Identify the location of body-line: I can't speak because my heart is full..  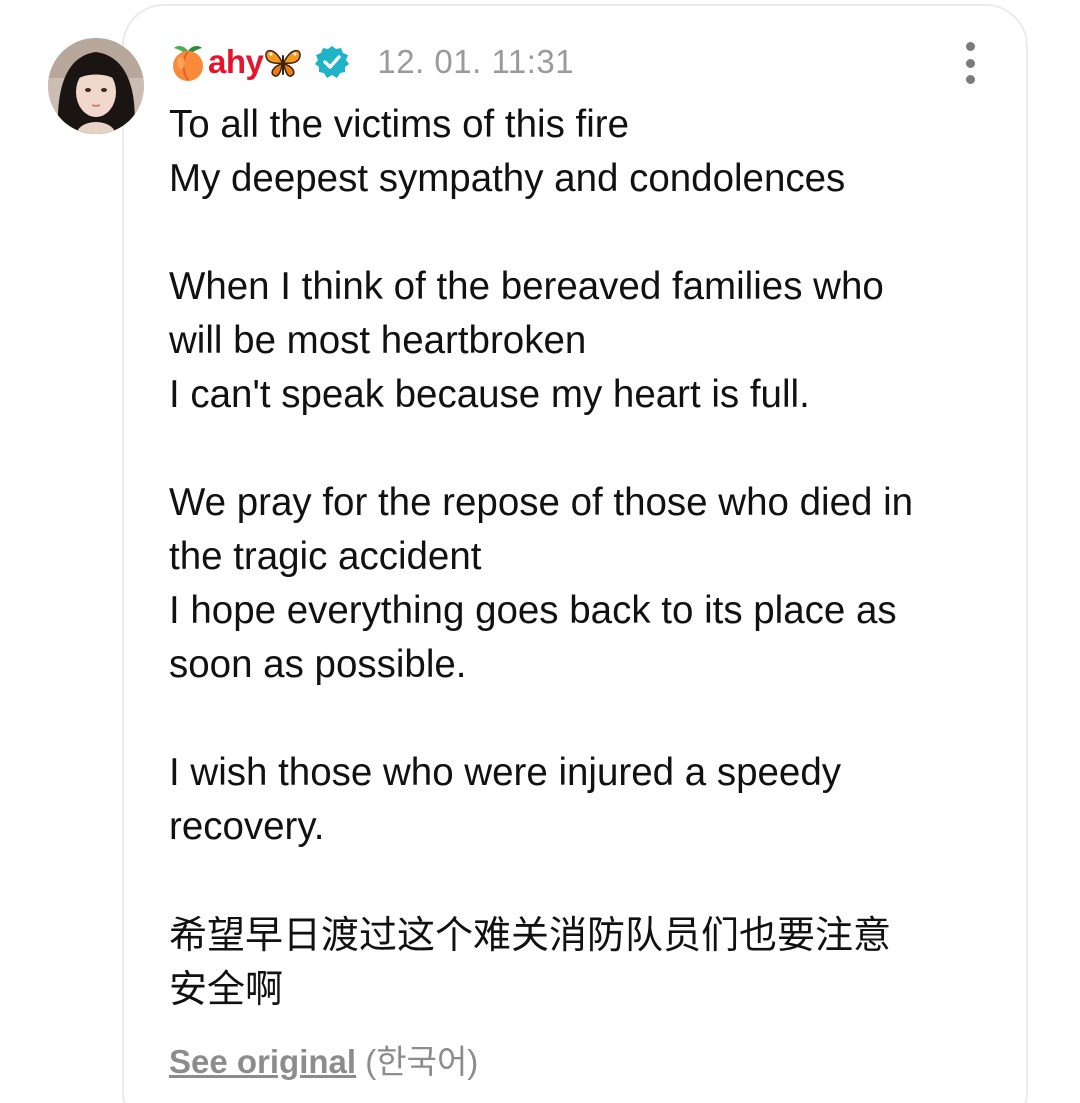
(489, 394).